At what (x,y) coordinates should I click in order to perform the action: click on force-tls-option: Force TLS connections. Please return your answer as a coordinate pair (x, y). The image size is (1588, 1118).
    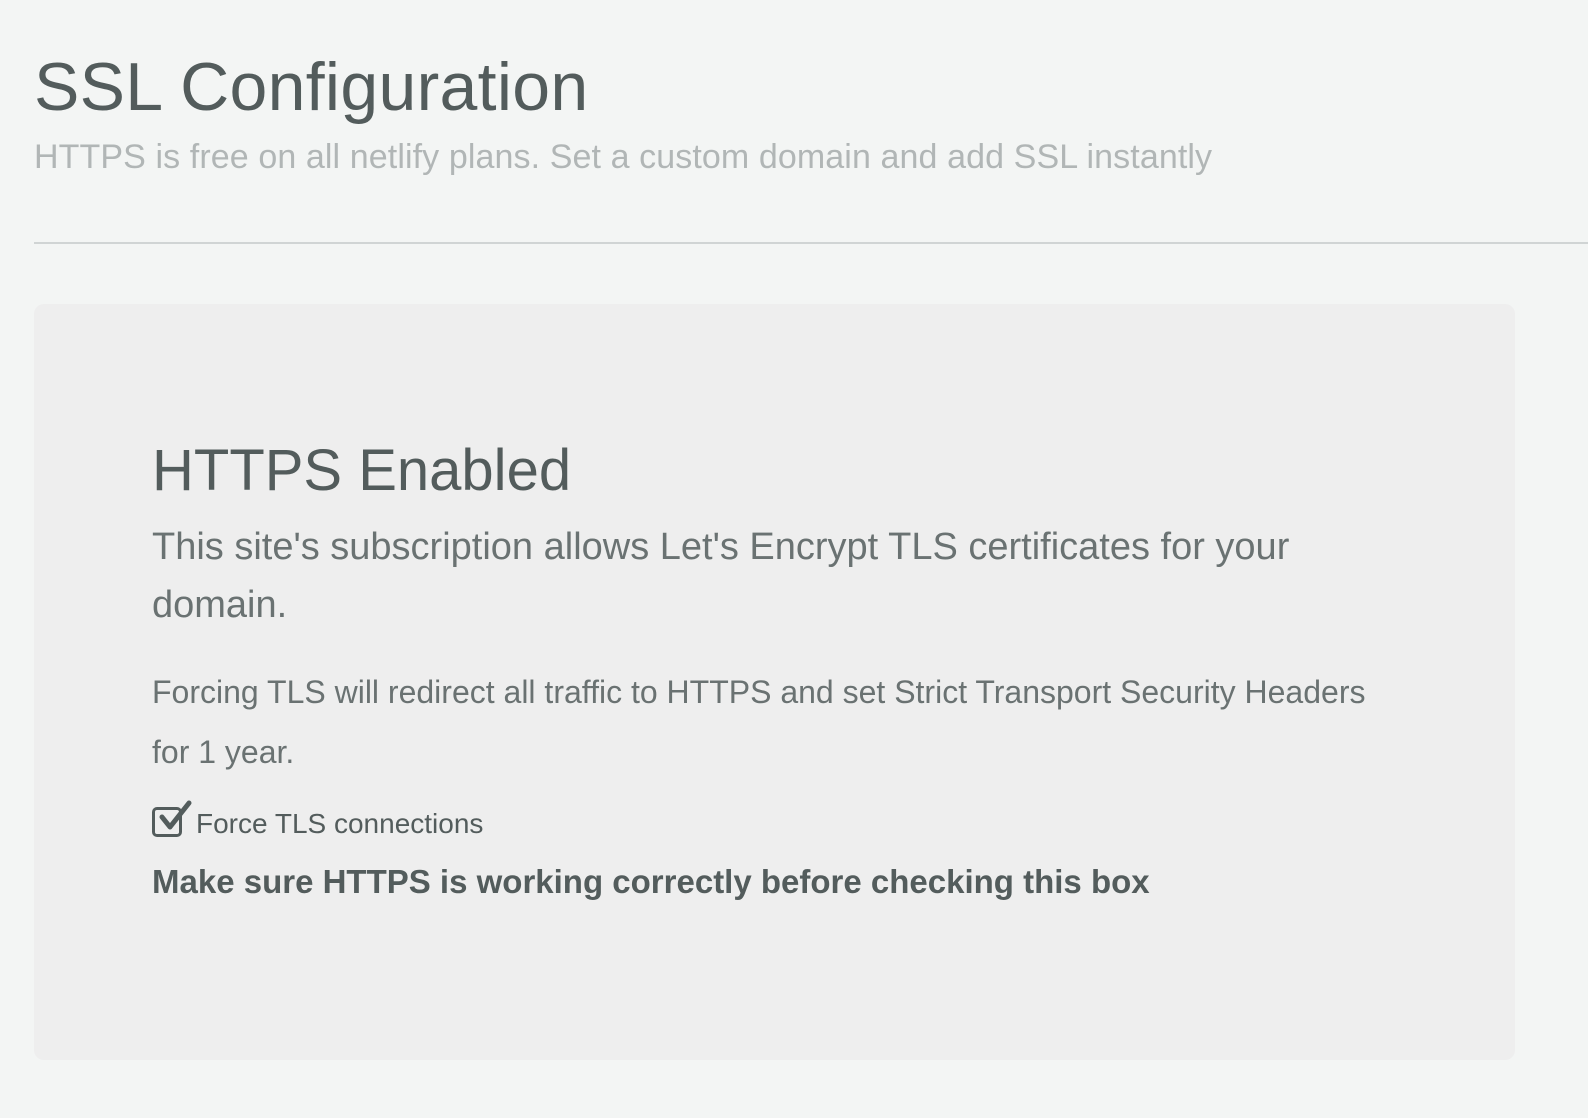
    Looking at the image, I should click on (777, 823).